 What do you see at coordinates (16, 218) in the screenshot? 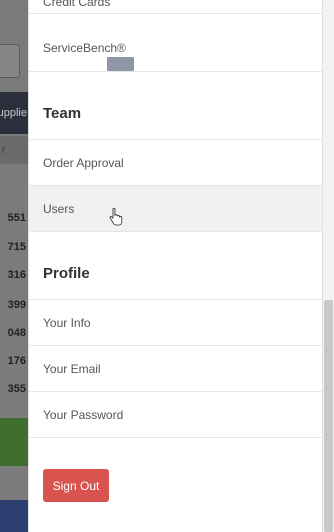
I see `background-row-number: 551` at bounding box center [16, 218].